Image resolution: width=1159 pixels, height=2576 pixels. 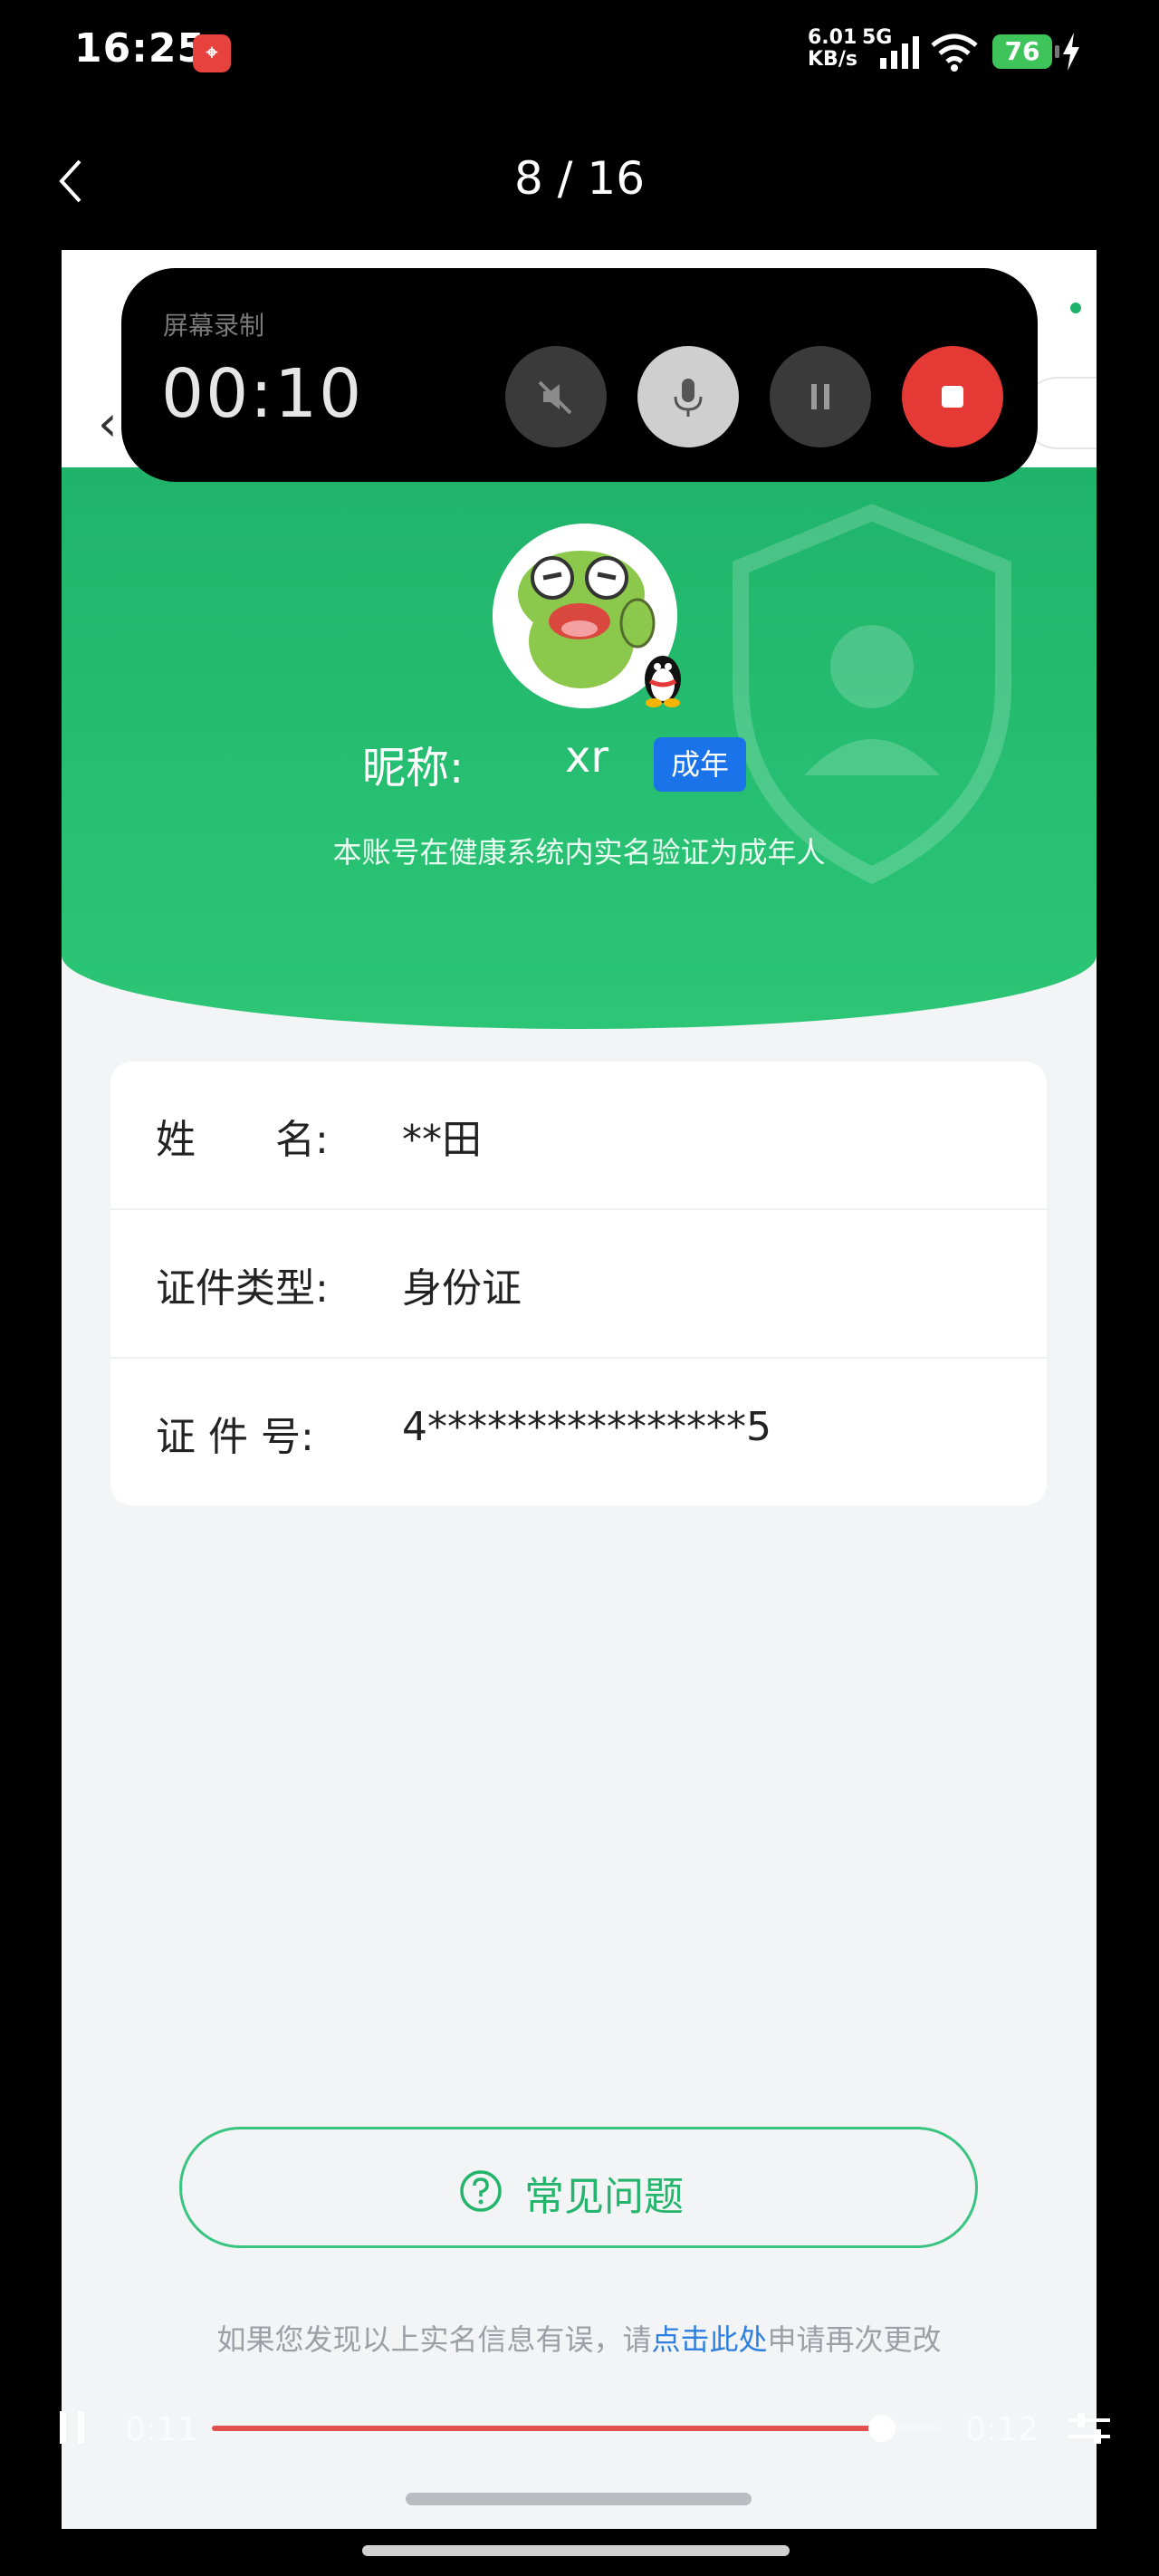 I want to click on inner-home-indicator, so click(x=579, y=2499).